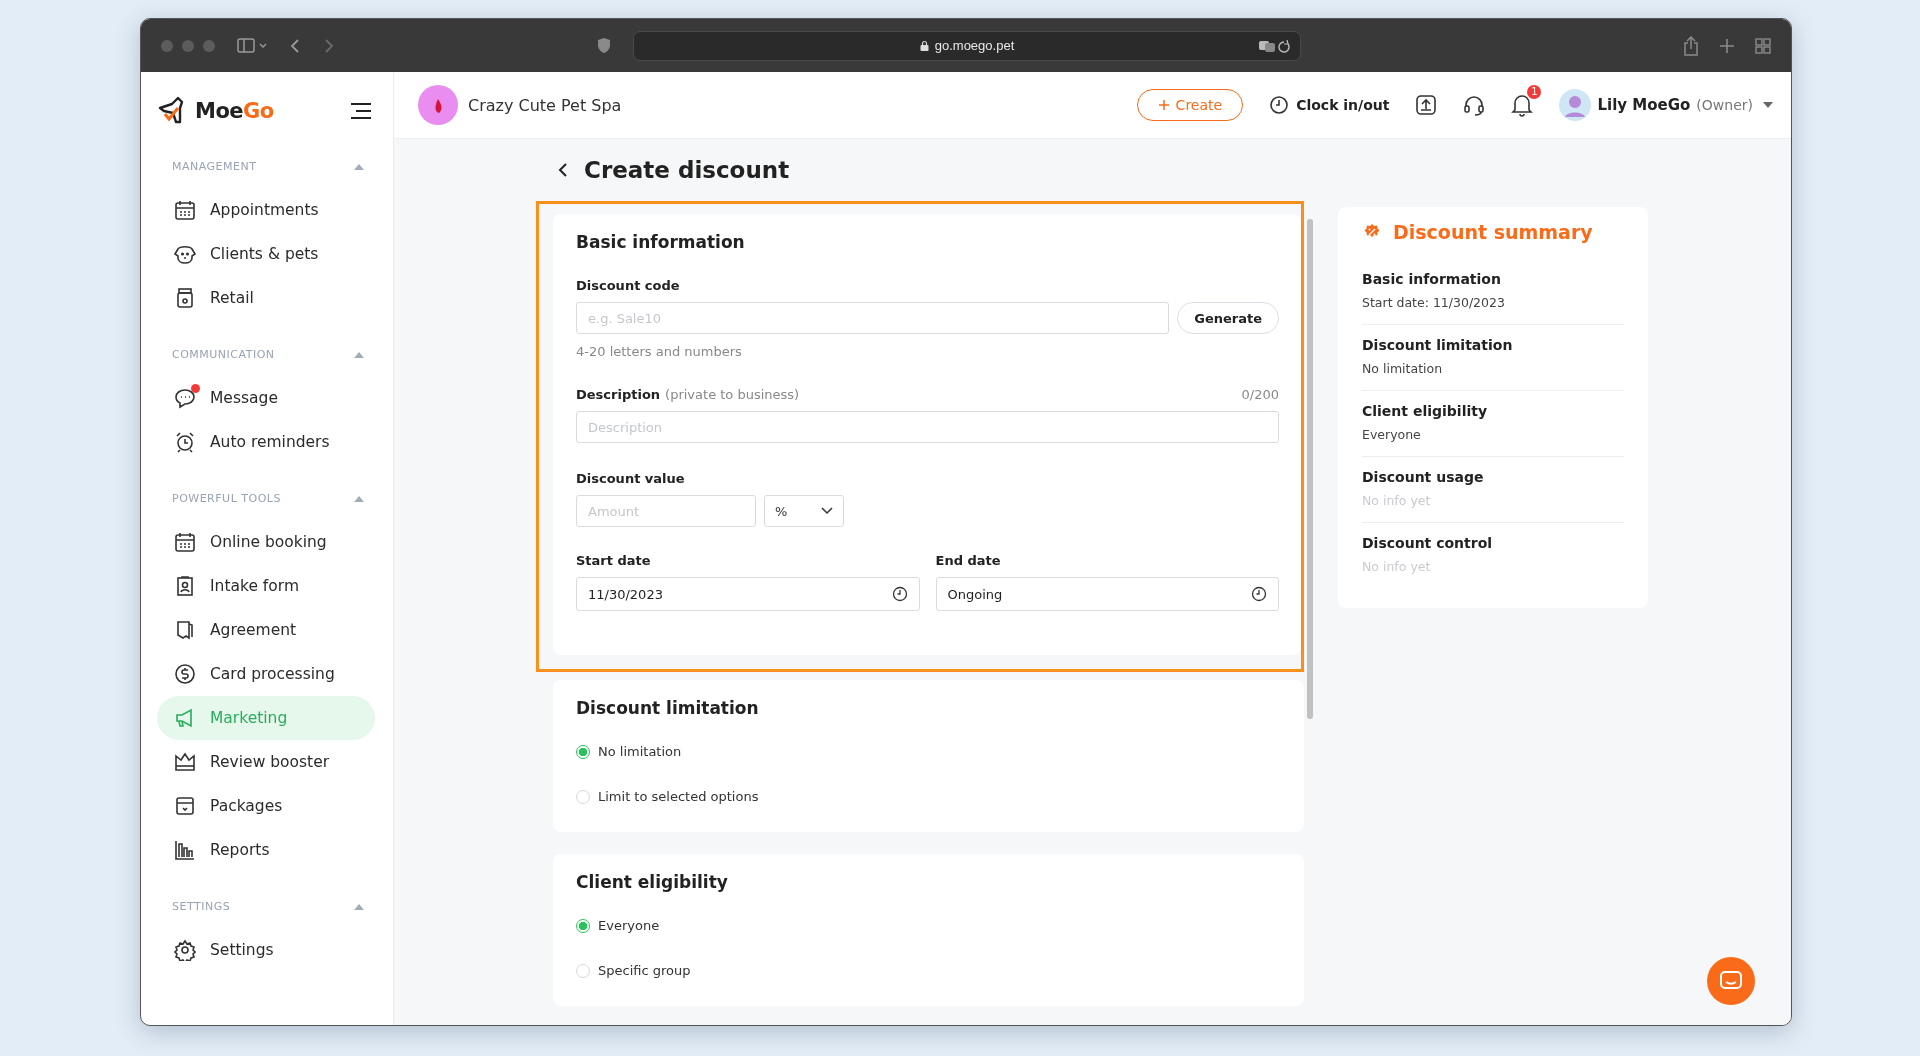  I want to click on chevron-down-icon, so click(827, 511).